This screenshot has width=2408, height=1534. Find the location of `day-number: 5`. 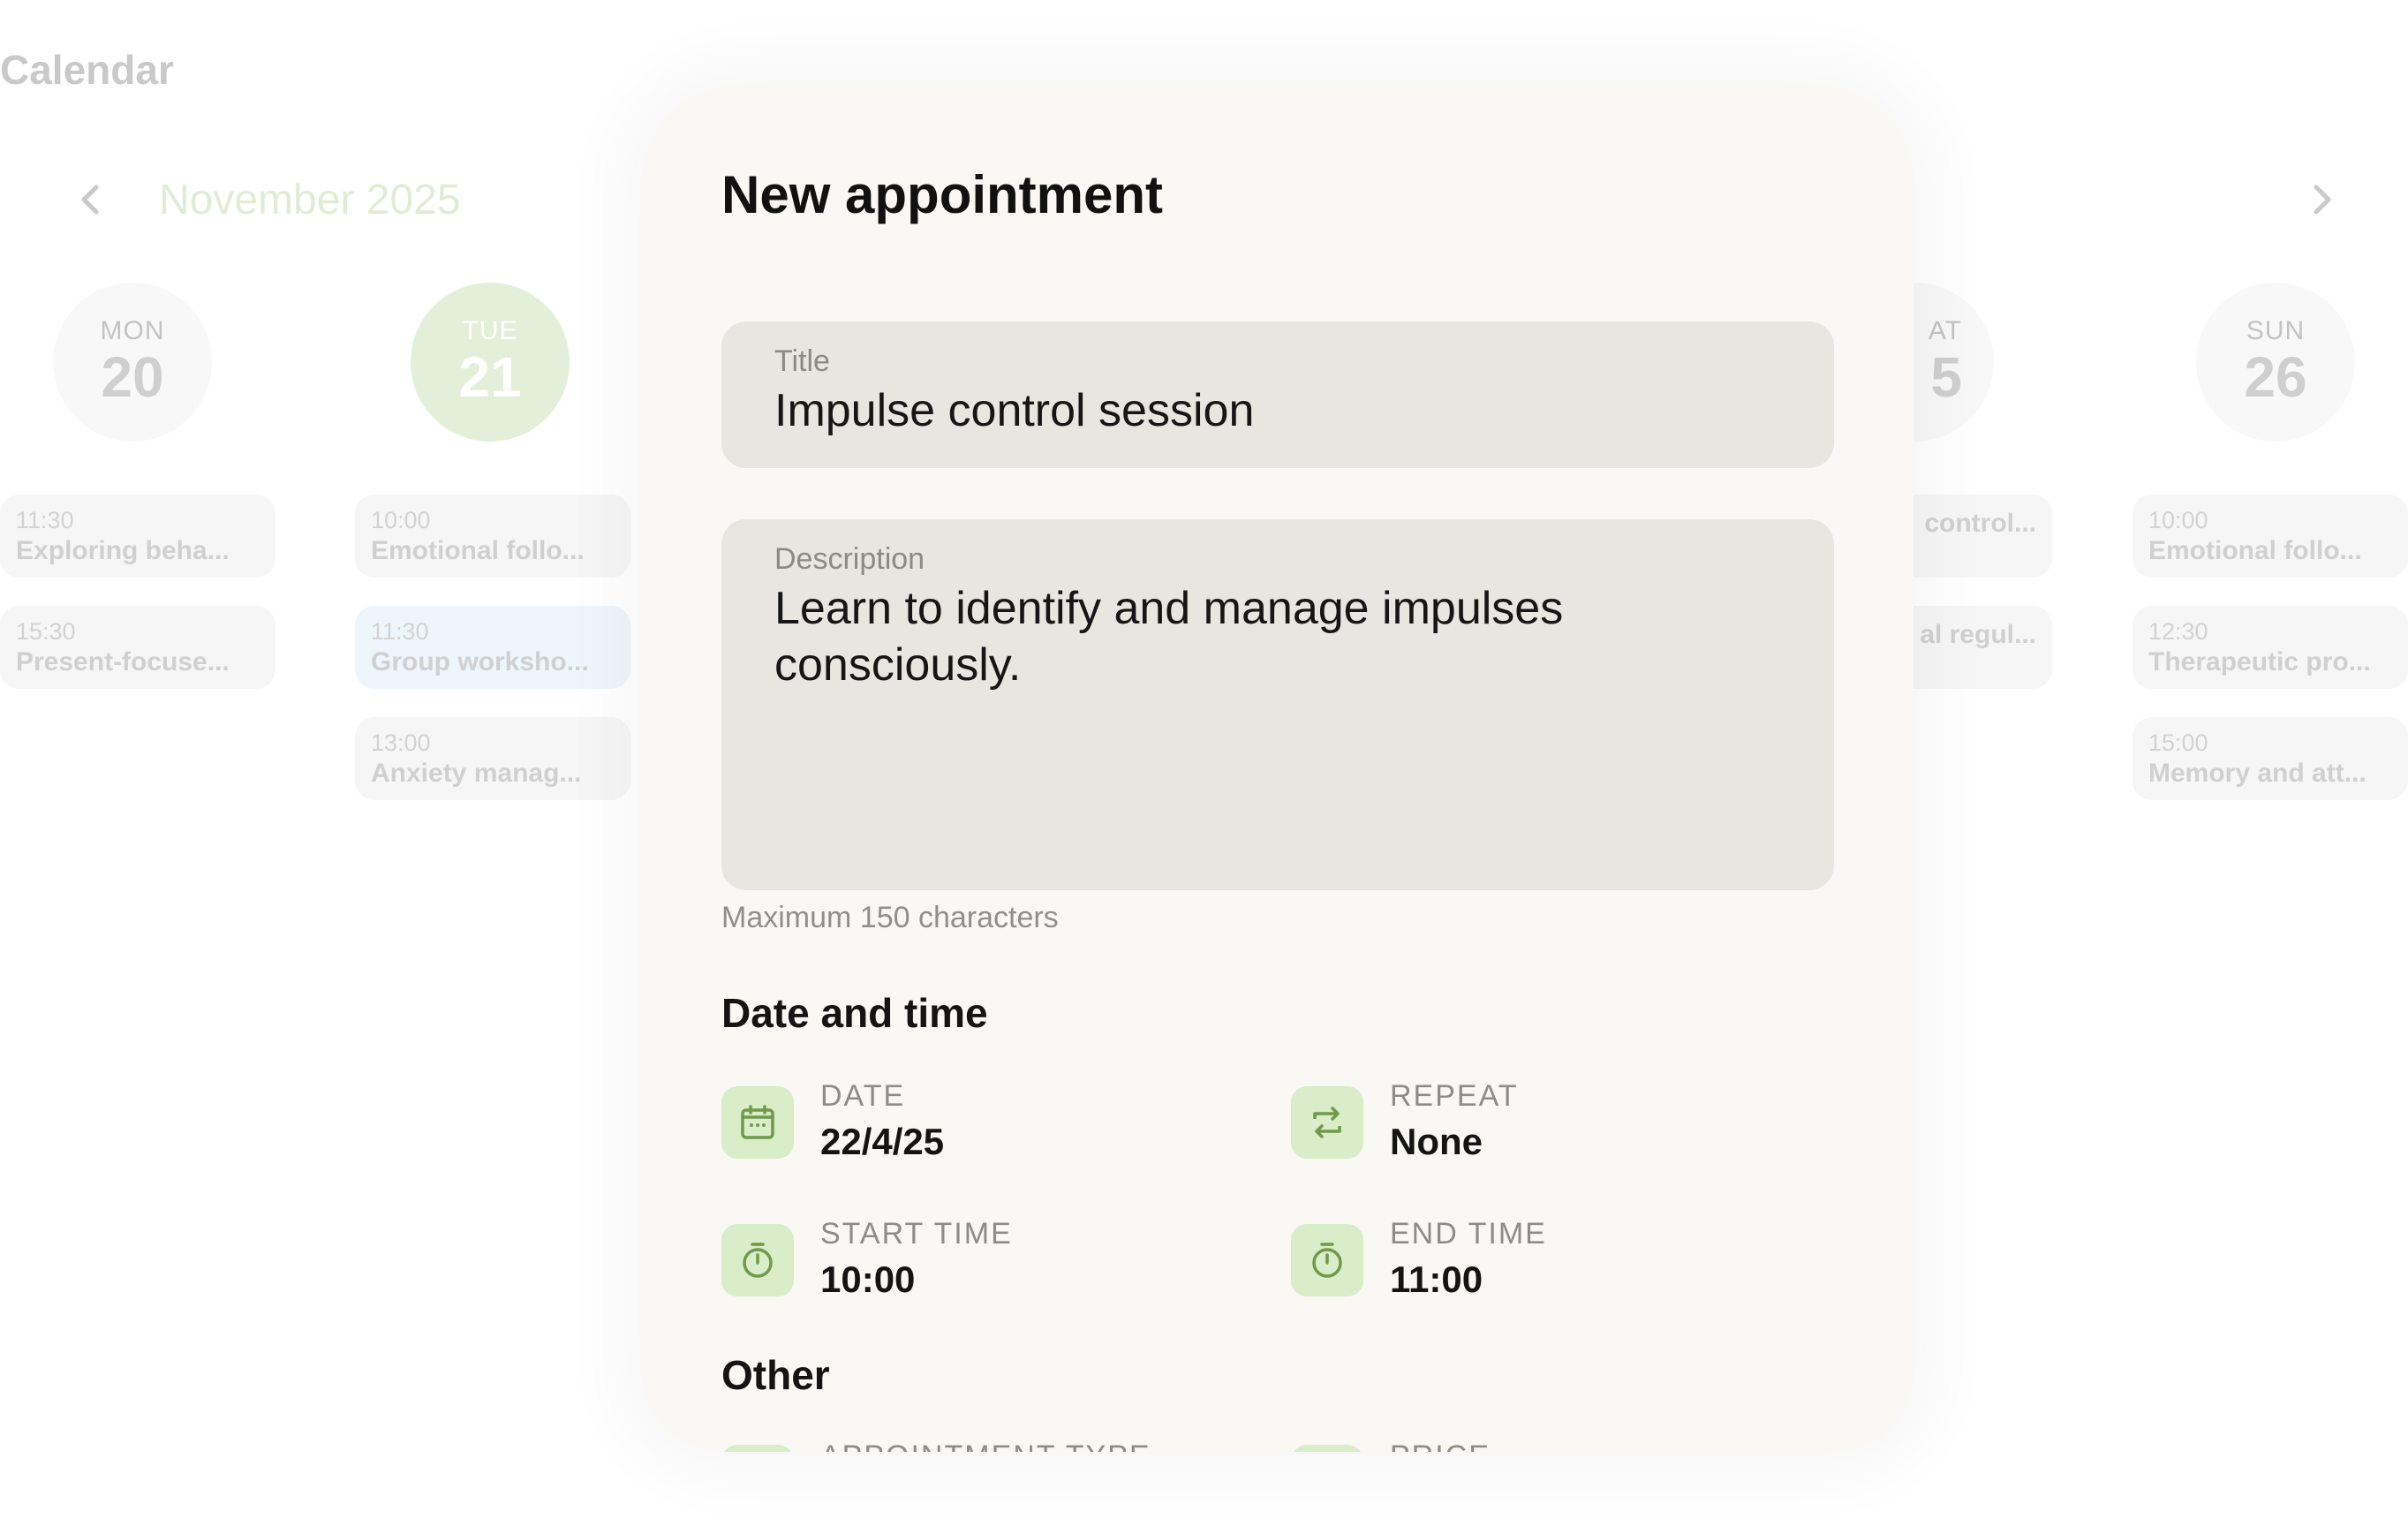

day-number: 5 is located at coordinates (1946, 377).